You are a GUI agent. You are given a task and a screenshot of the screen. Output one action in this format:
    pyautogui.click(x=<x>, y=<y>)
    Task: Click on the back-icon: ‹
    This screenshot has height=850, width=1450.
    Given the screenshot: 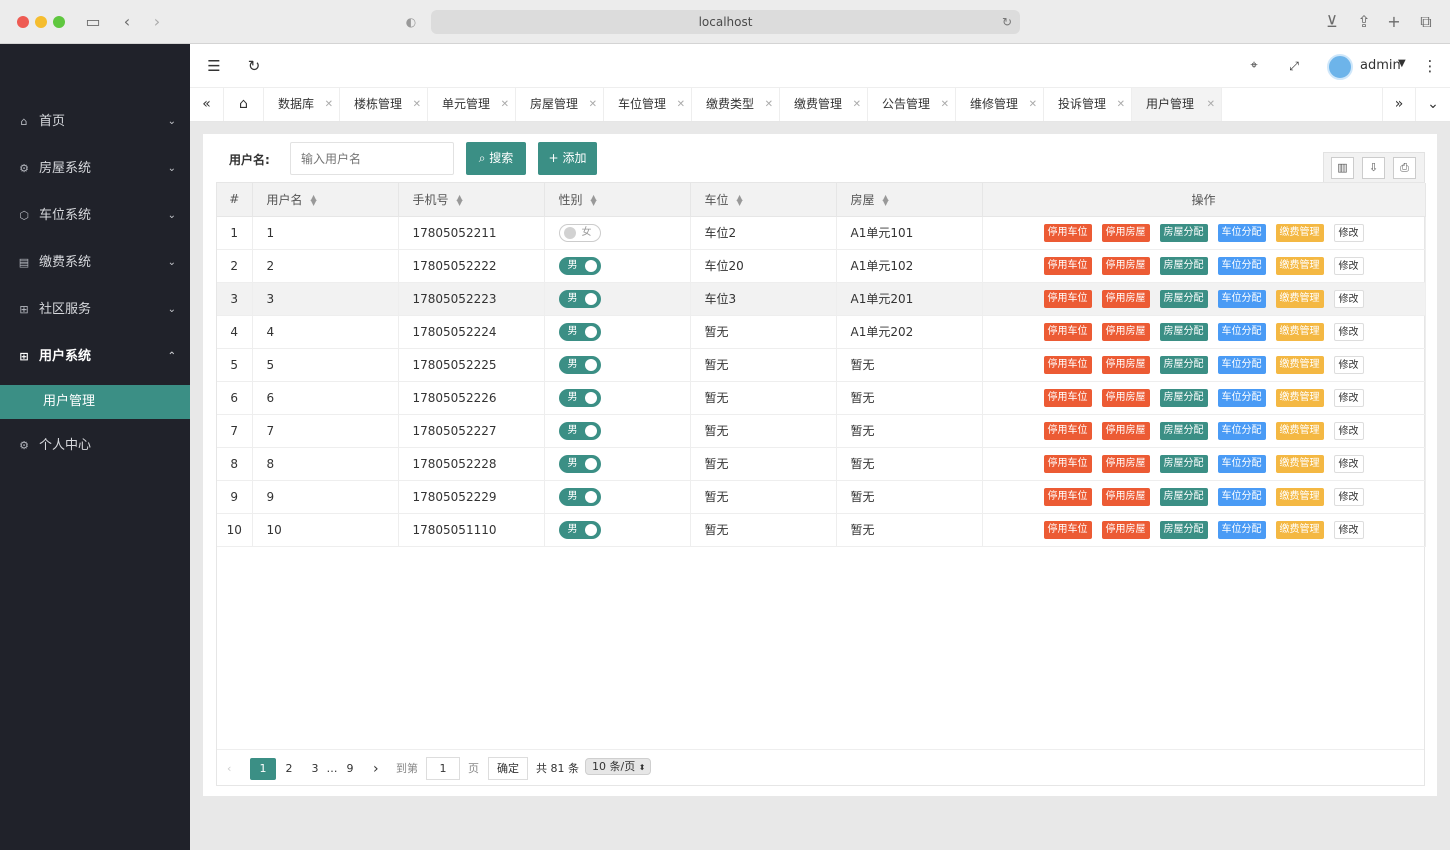 What is the action you would take?
    pyautogui.click(x=127, y=22)
    